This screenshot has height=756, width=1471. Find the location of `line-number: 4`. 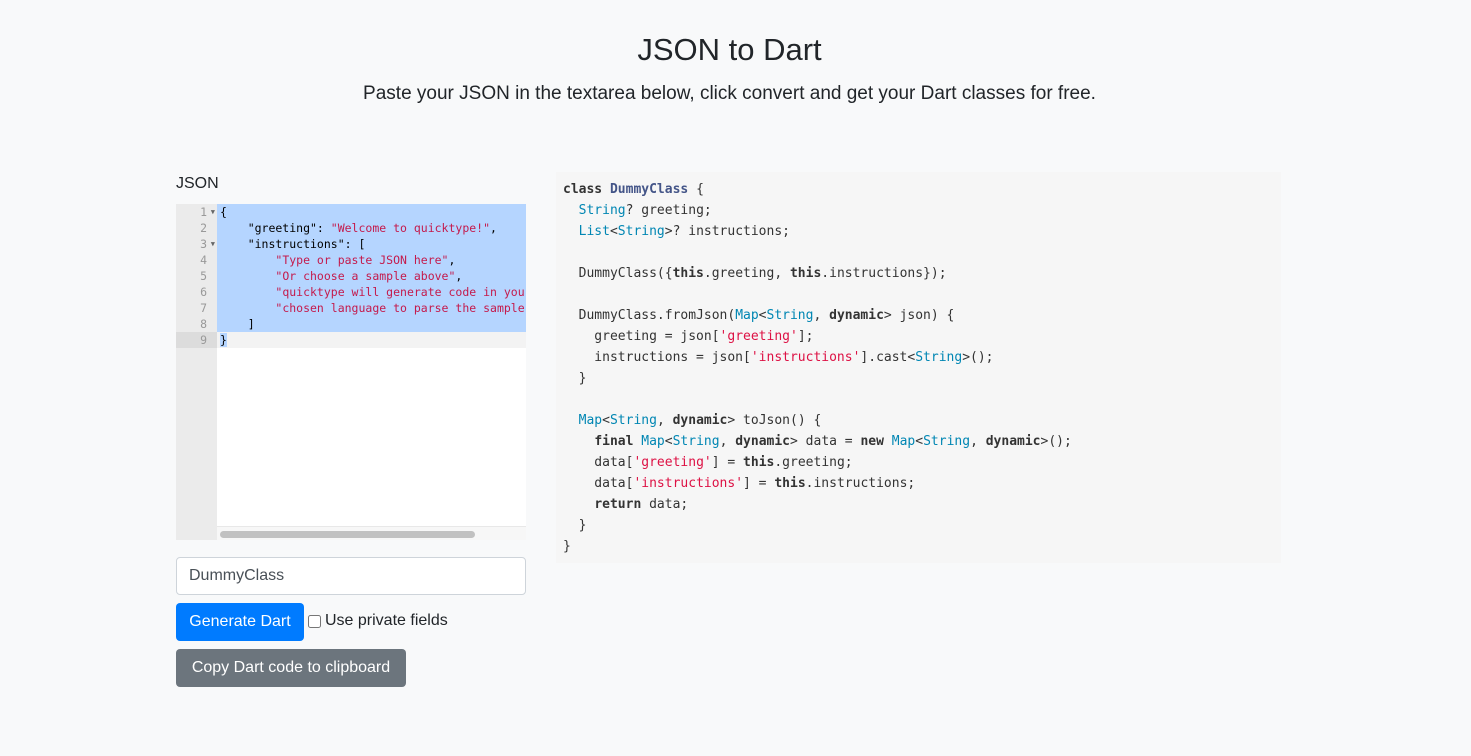

line-number: 4 is located at coordinates (203, 260).